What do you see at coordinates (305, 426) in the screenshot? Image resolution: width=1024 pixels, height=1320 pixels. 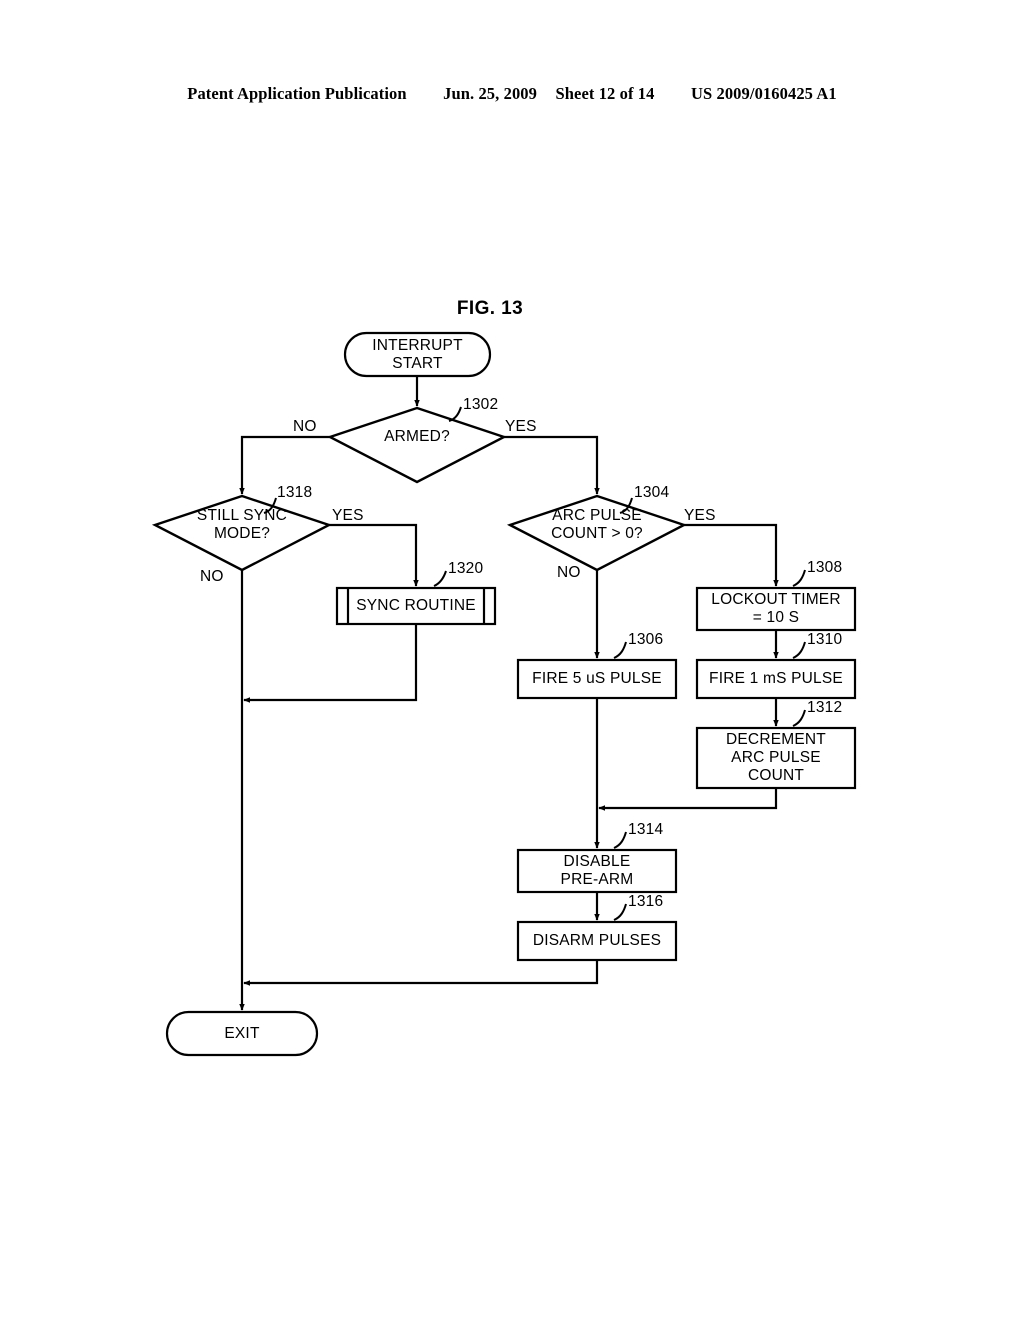 I see `edge-label-armed-no: NO` at bounding box center [305, 426].